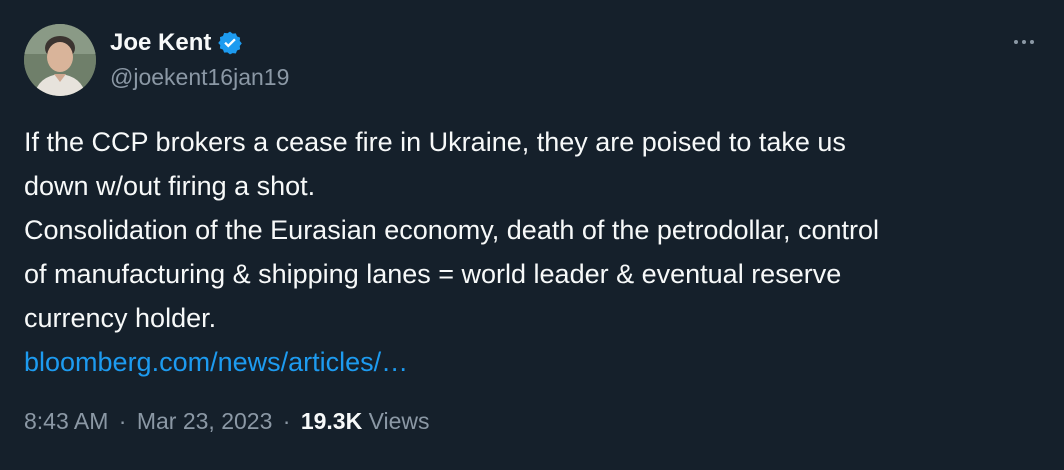 Image resolution: width=1064 pixels, height=470 pixels. Describe the element at coordinates (230, 43) in the screenshot. I see `verified-badge-icon` at that location.